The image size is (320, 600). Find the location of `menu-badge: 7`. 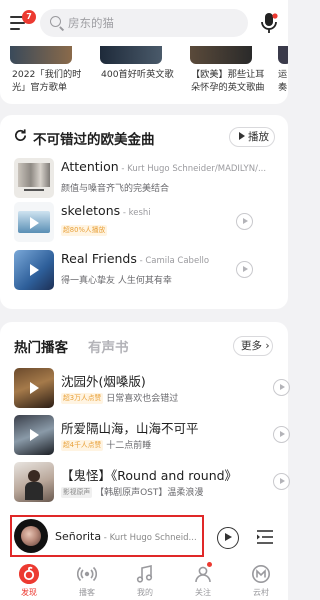

menu-badge: 7 is located at coordinates (29, 17).